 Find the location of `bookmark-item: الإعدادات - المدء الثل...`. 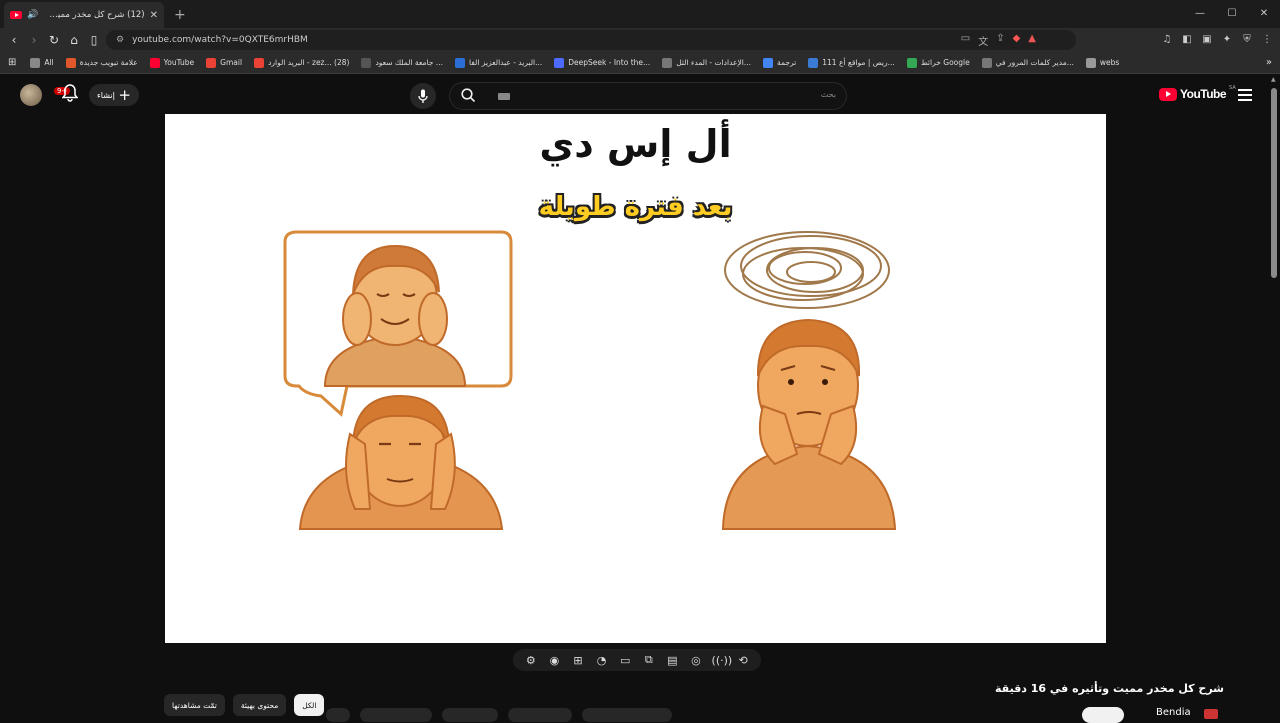

bookmark-item: الإعدادات - المدء الثل... is located at coordinates (707, 62).